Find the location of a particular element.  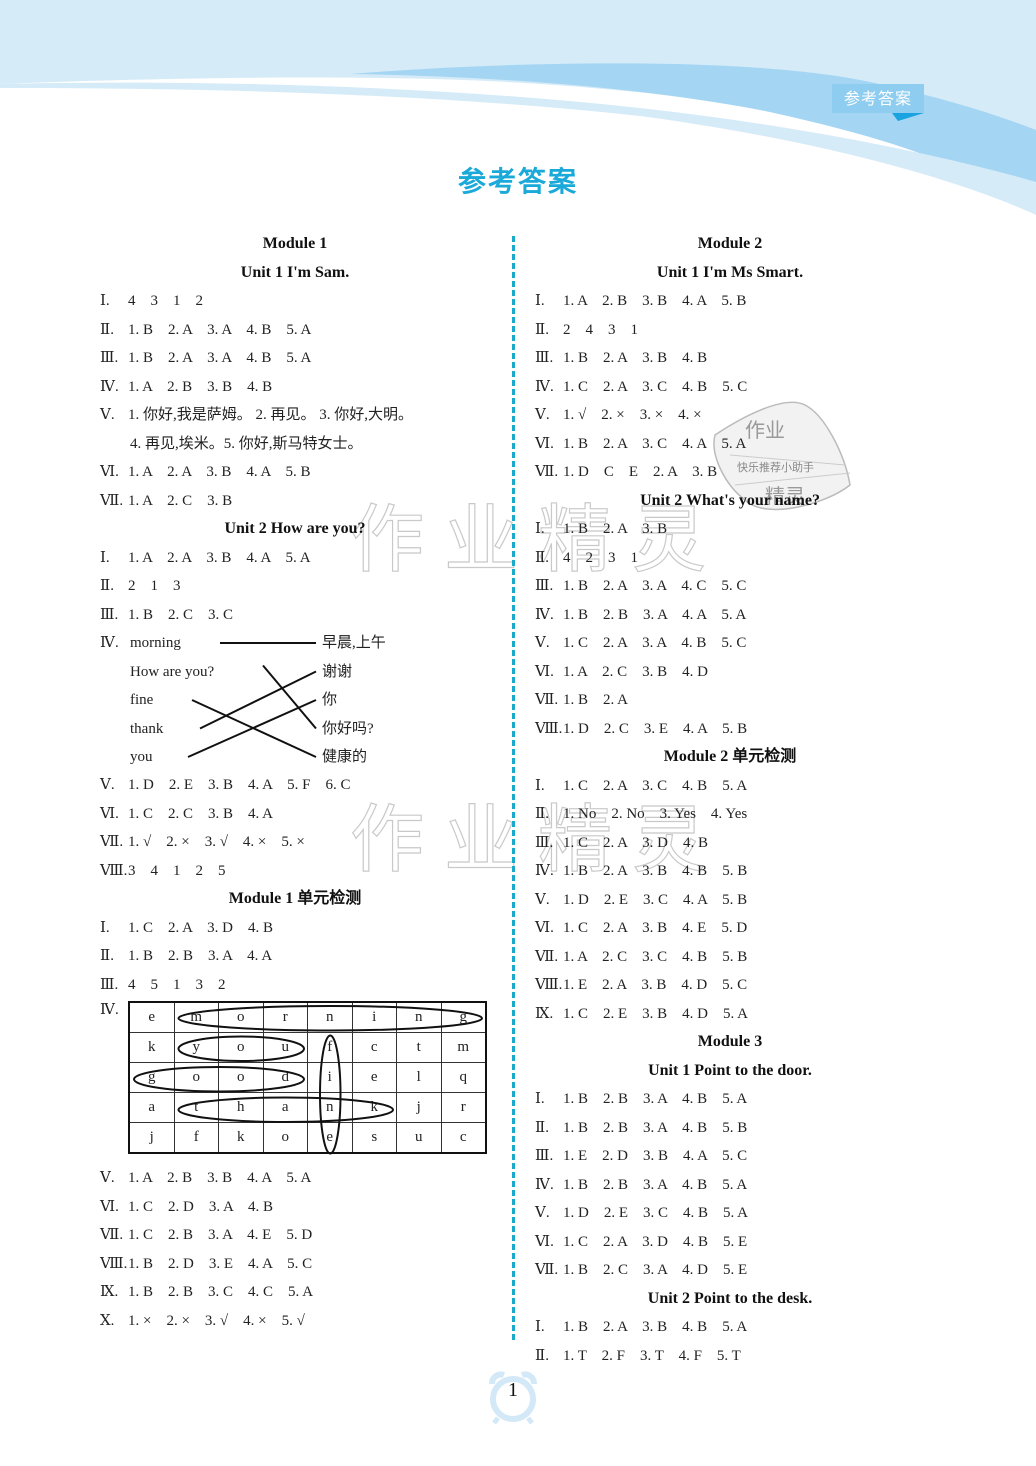

match-left-item: you is located at coordinates (141, 757).